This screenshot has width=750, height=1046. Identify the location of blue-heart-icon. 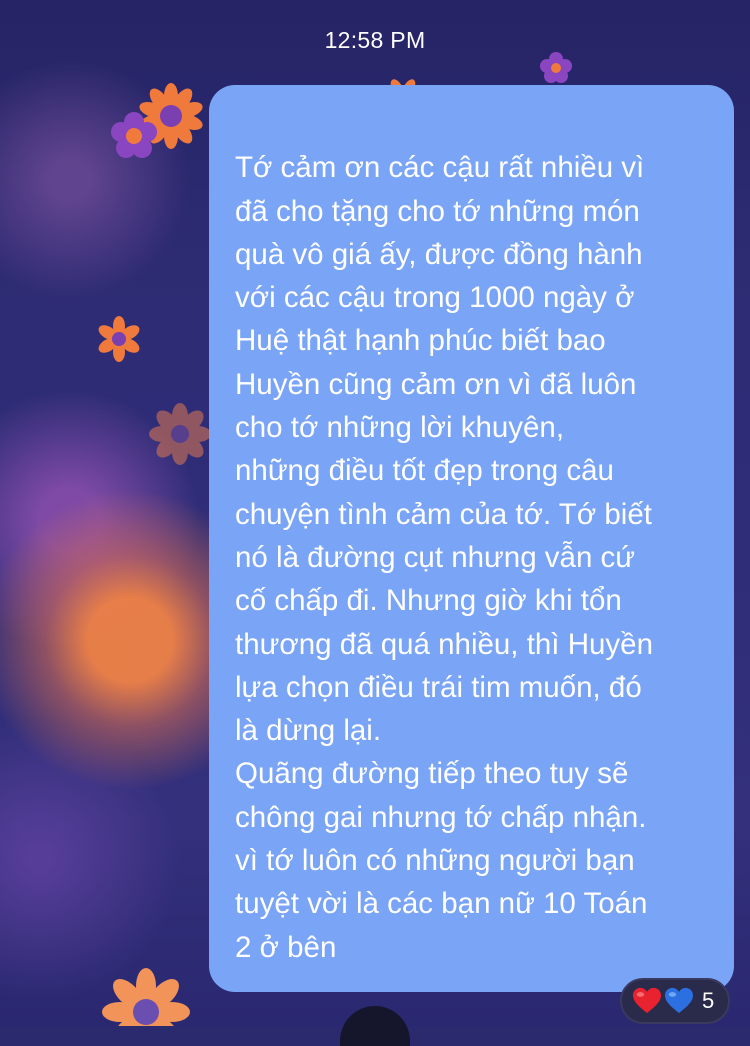
(679, 1000).